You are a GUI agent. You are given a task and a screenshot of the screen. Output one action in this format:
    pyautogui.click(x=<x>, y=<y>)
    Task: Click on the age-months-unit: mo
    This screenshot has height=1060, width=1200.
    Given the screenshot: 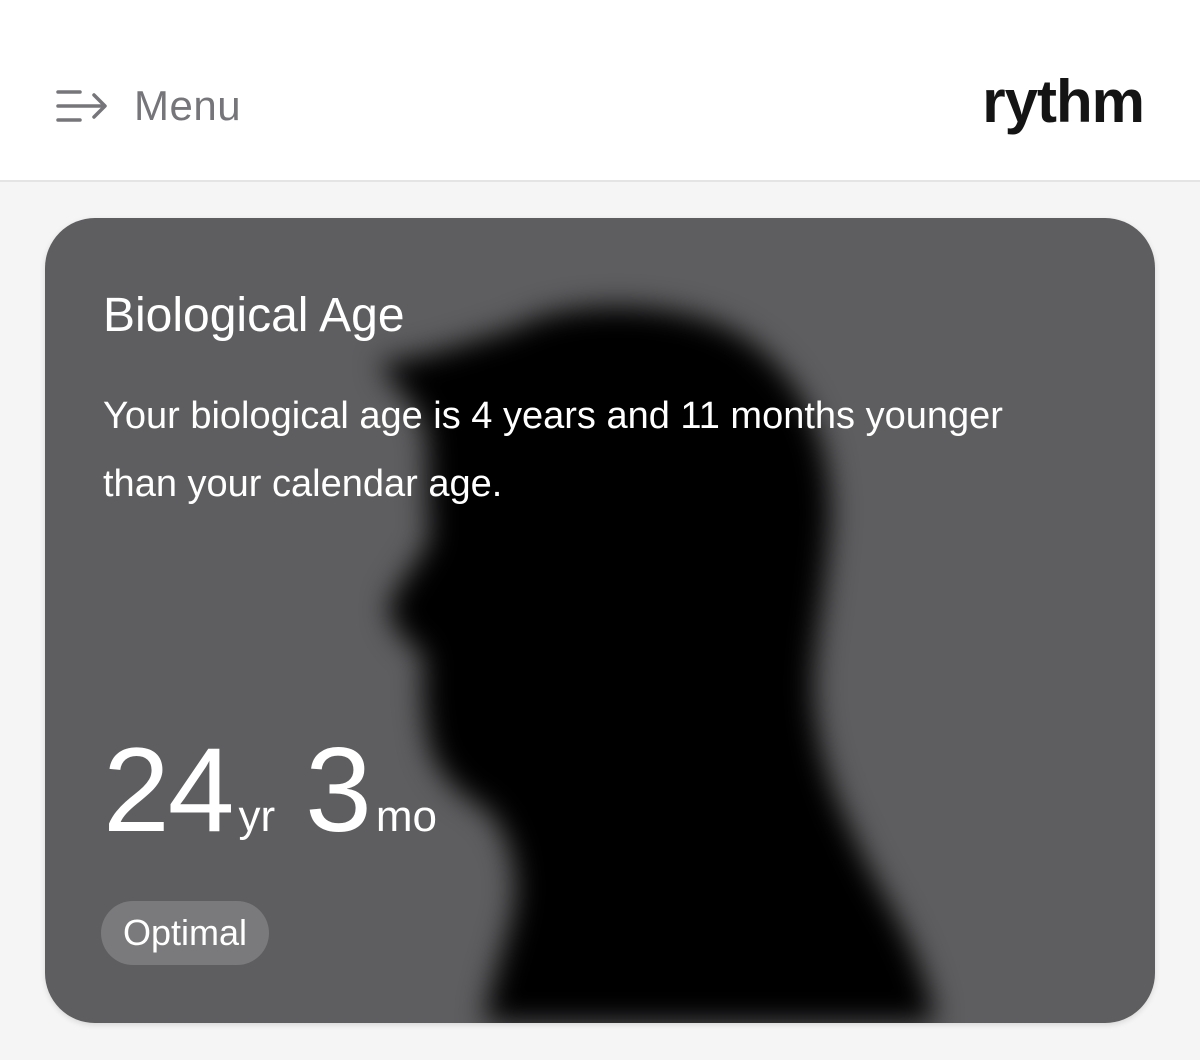 What is the action you would take?
    pyautogui.click(x=406, y=816)
    